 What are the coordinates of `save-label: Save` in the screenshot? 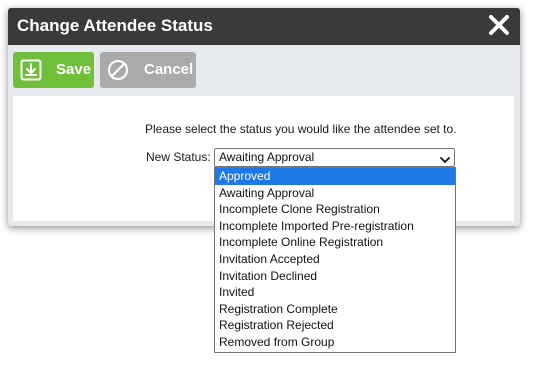 It's located at (74, 69).